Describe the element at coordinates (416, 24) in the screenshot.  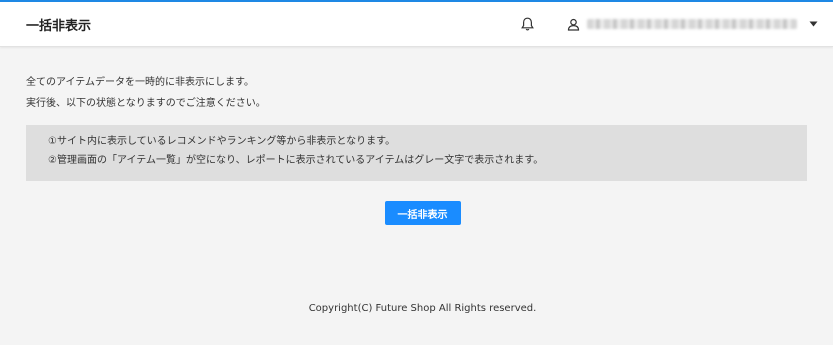
I see `header-bar: 一括非表示` at that location.